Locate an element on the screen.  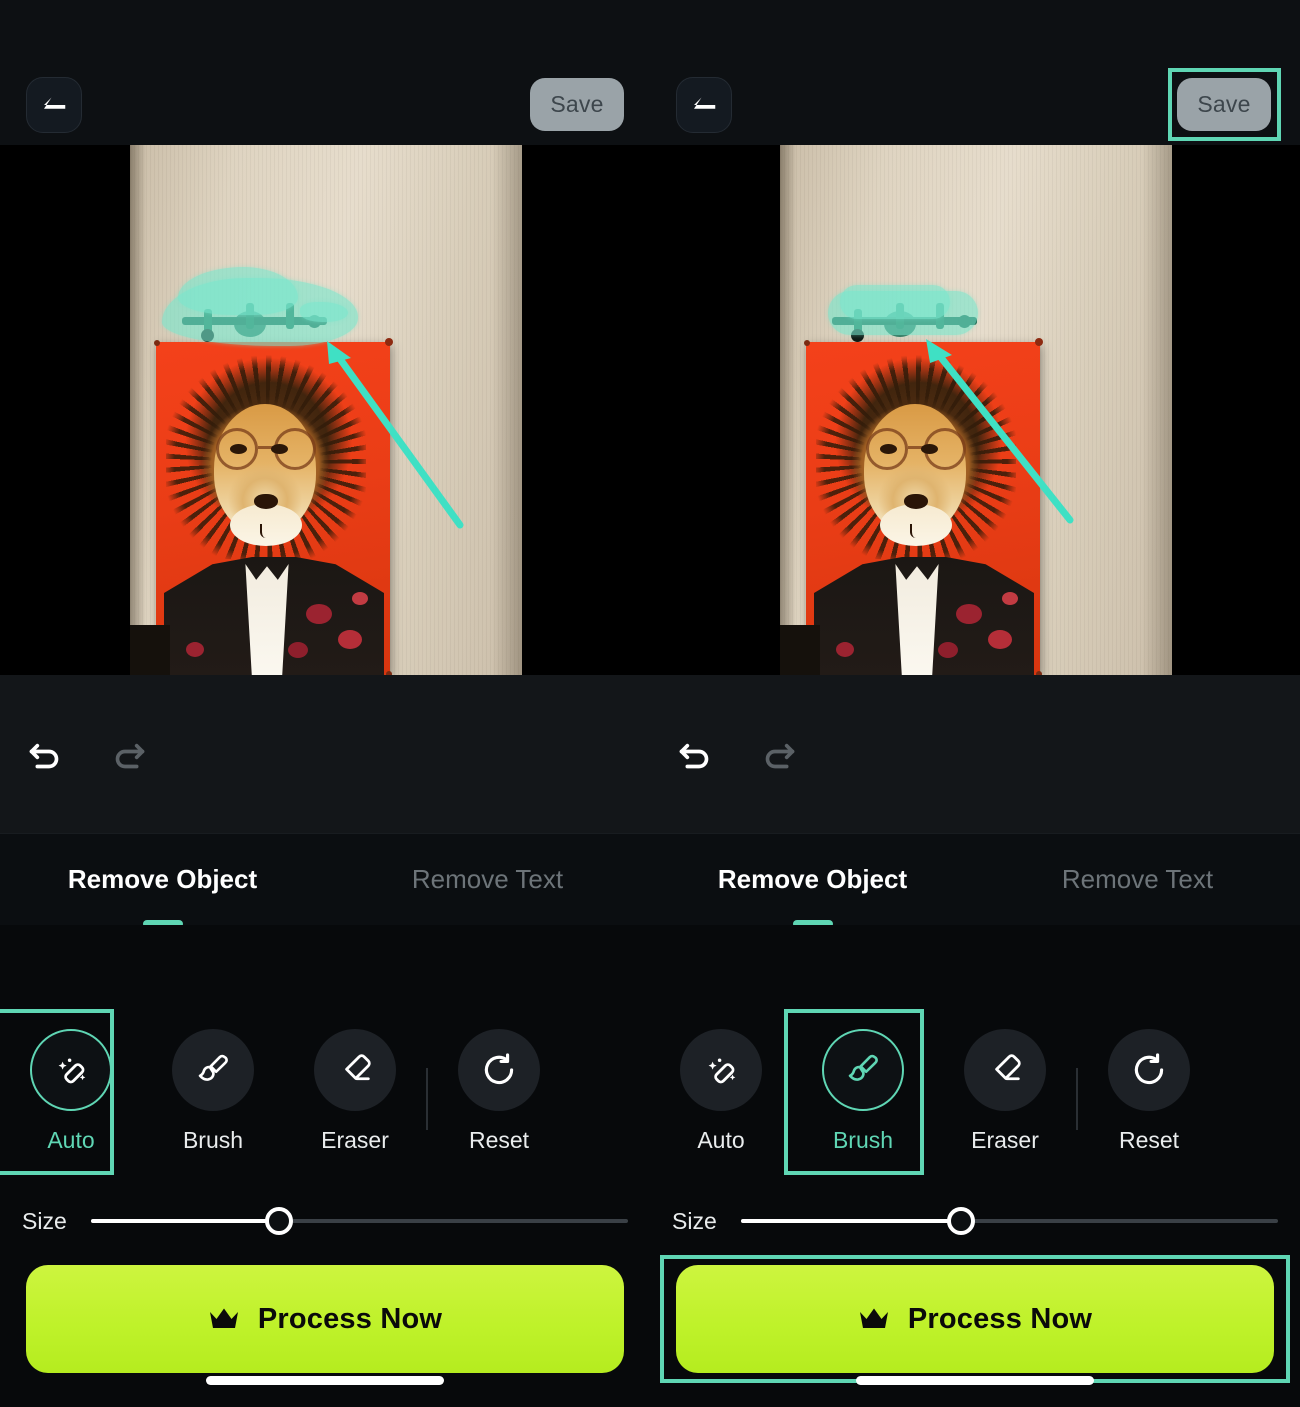
redo-icon is located at coordinates (130, 756).